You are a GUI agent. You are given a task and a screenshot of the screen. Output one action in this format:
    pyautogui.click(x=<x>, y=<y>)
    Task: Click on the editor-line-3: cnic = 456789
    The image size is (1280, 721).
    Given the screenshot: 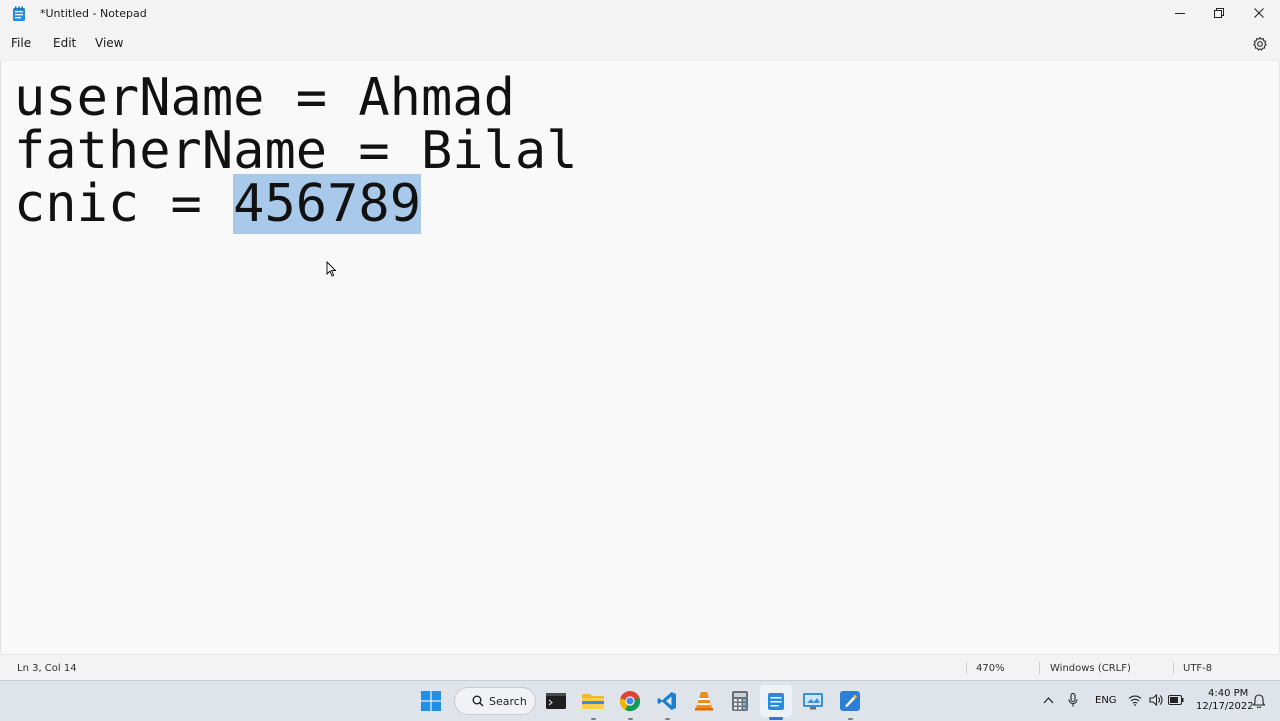 What is the action you would take?
    pyautogui.click(x=217, y=204)
    